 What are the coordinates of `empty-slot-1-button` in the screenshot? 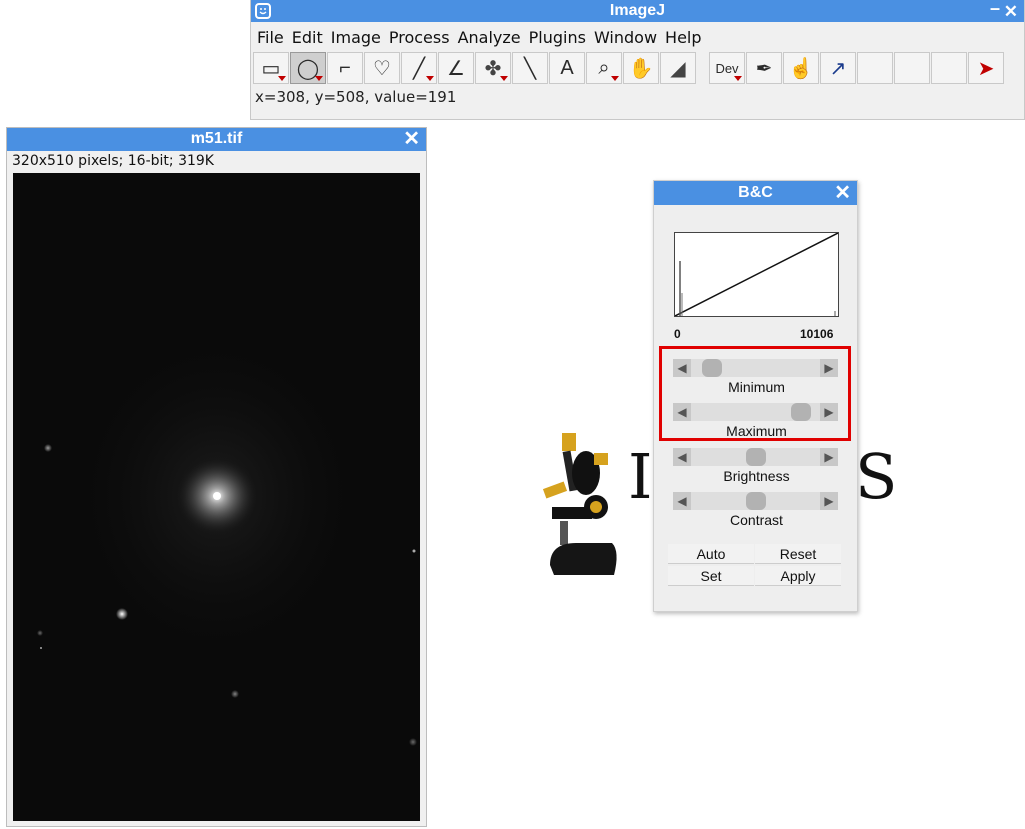 It's located at (875, 68).